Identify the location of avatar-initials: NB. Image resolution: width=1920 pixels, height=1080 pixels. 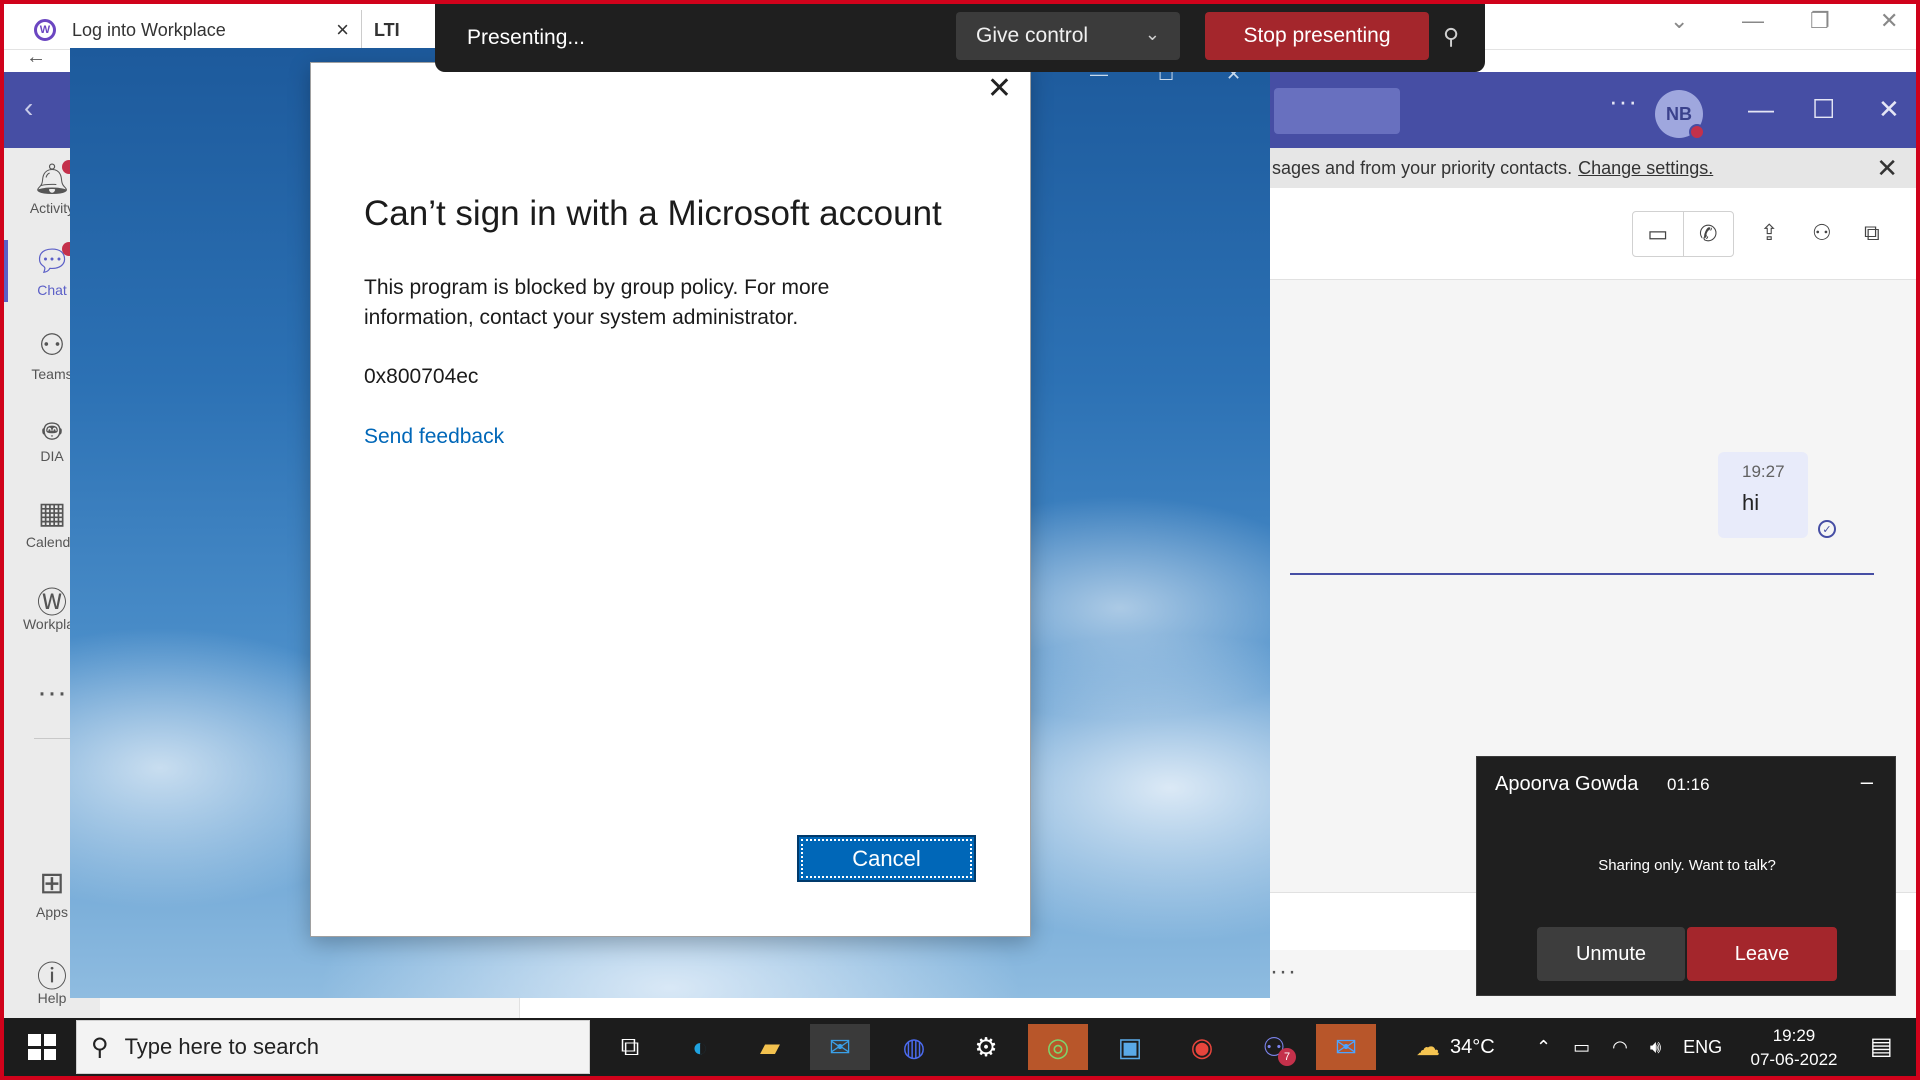
(1679, 113).